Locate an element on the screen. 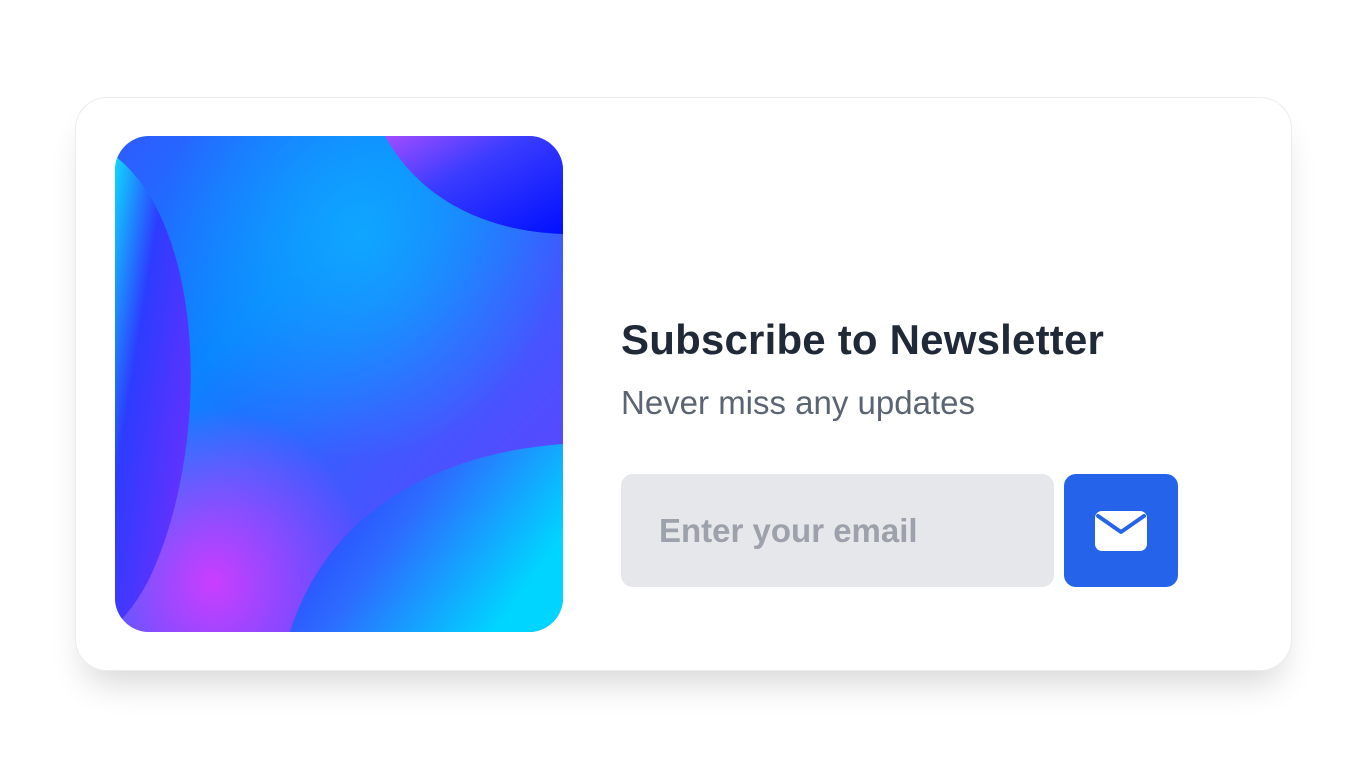 This screenshot has width=1366, height=768. email-input is located at coordinates (837, 530).